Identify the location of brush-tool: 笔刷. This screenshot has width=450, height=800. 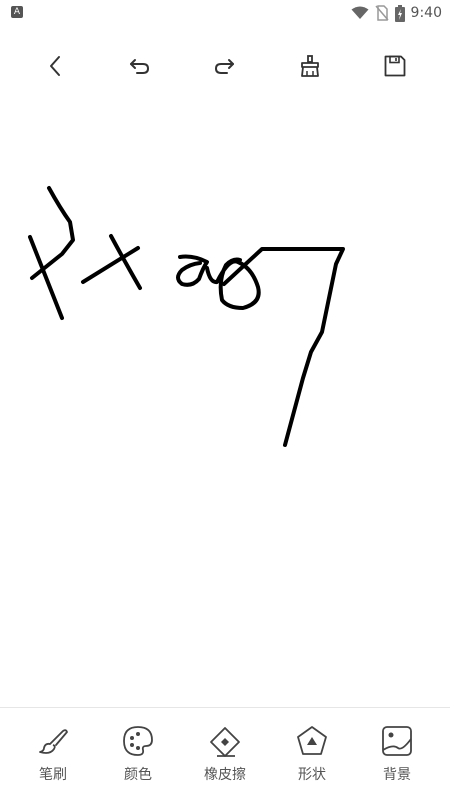
(53, 756).